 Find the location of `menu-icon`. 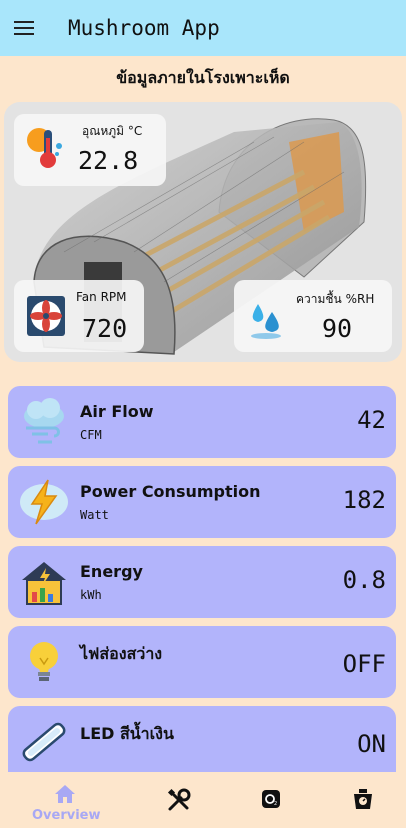

menu-icon is located at coordinates (25, 28).